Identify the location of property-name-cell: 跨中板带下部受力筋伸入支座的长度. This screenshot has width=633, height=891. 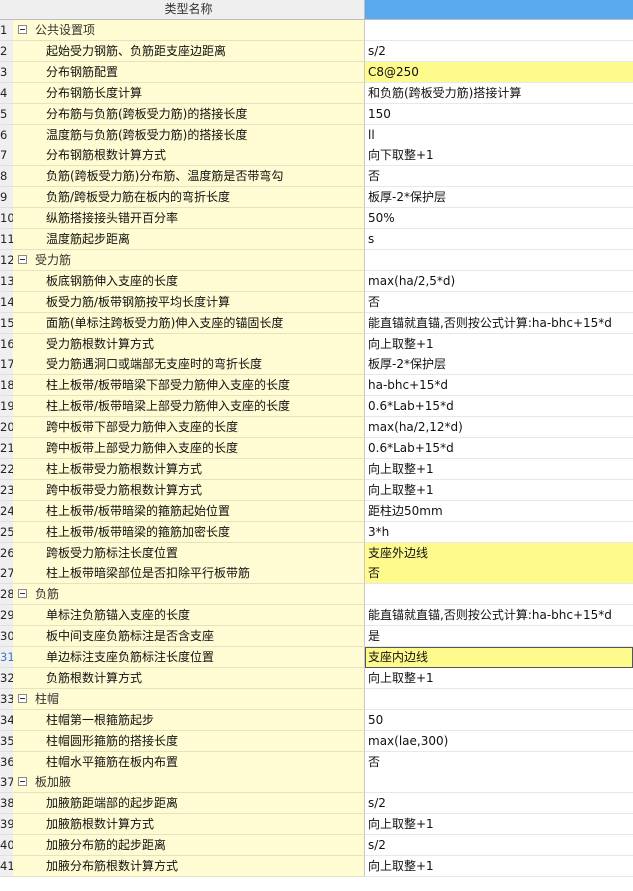
(189, 428).